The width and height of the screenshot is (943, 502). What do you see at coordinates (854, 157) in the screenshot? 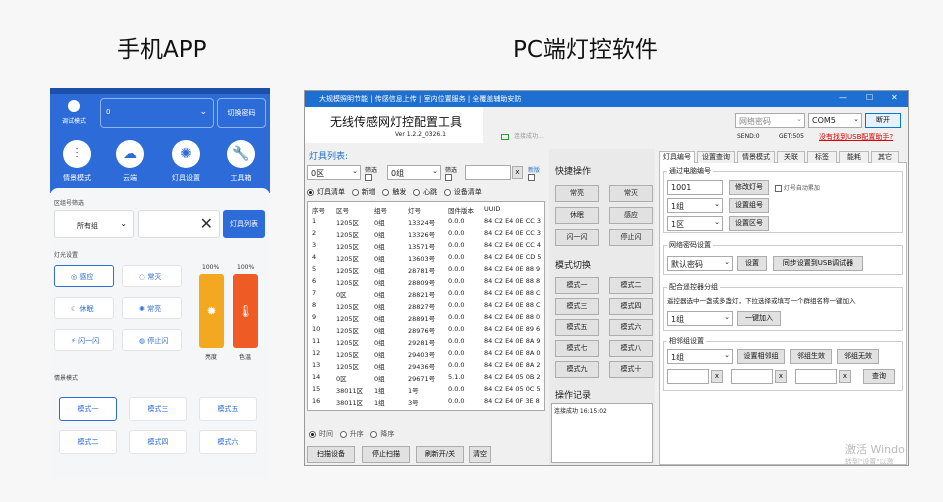
I see `tab-5: 能耗` at bounding box center [854, 157].